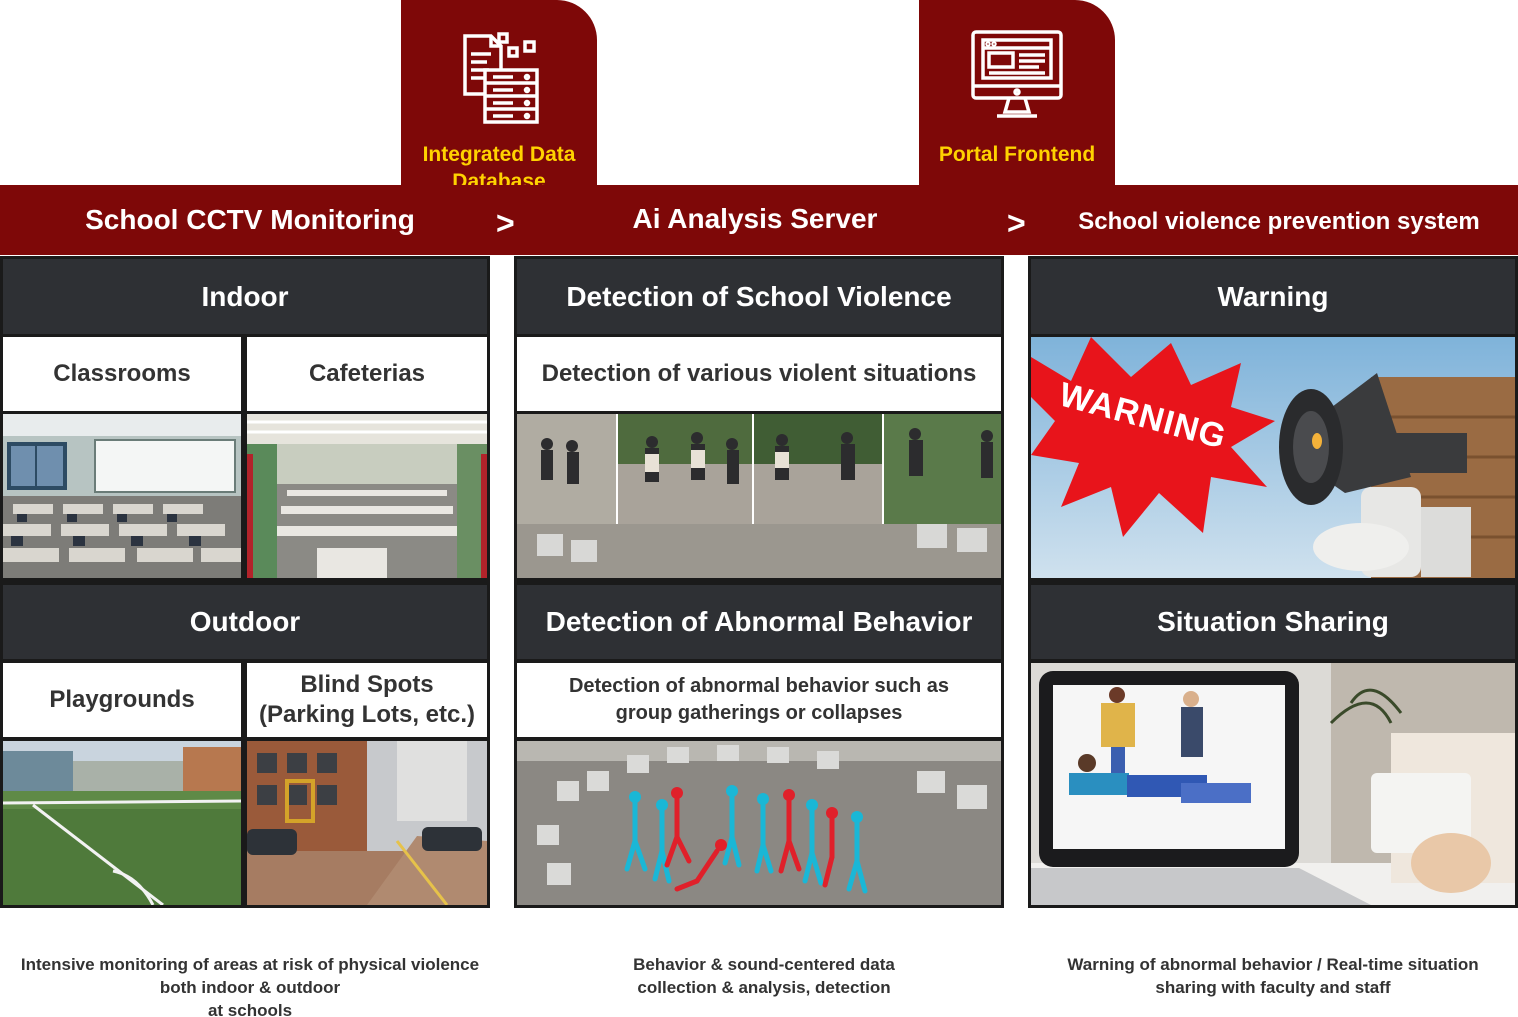  I want to click on classroom-photo, so click(122, 496).